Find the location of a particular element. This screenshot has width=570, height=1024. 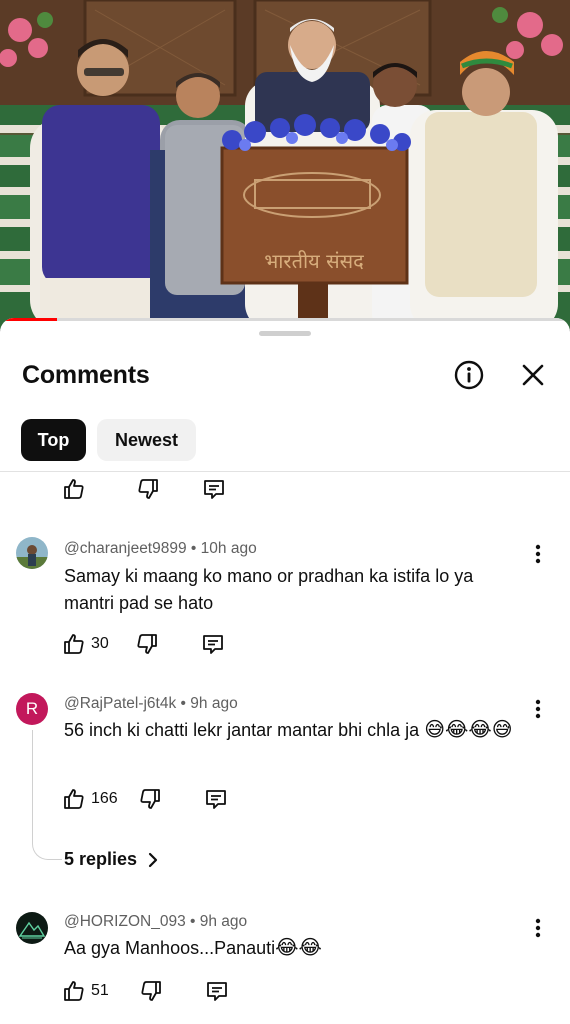

info-icon is located at coordinates (469, 375).